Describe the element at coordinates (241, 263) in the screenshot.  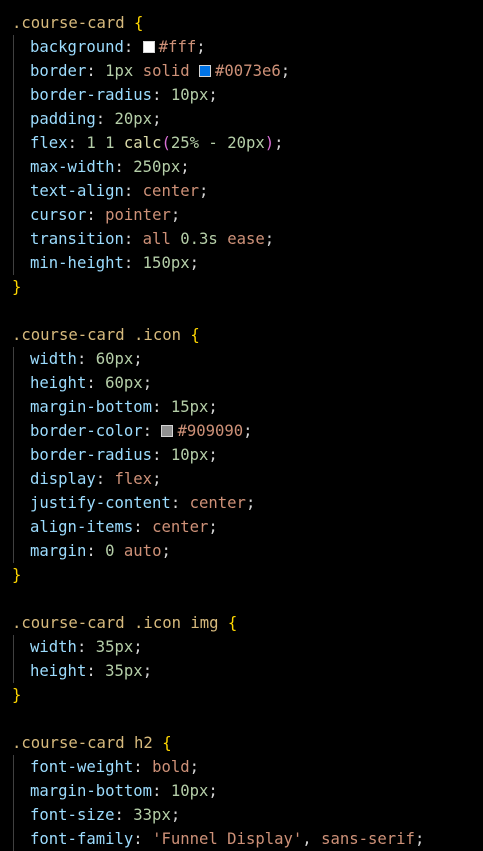
I see `code-line: min-height: 150px;` at that location.